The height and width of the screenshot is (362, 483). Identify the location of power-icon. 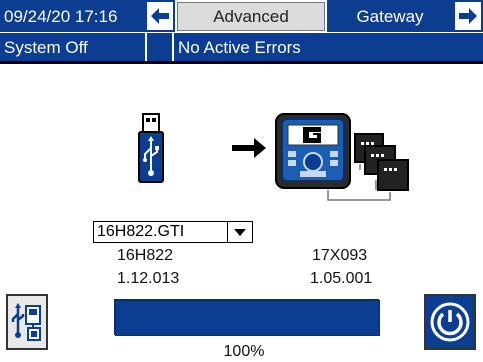
(450, 322).